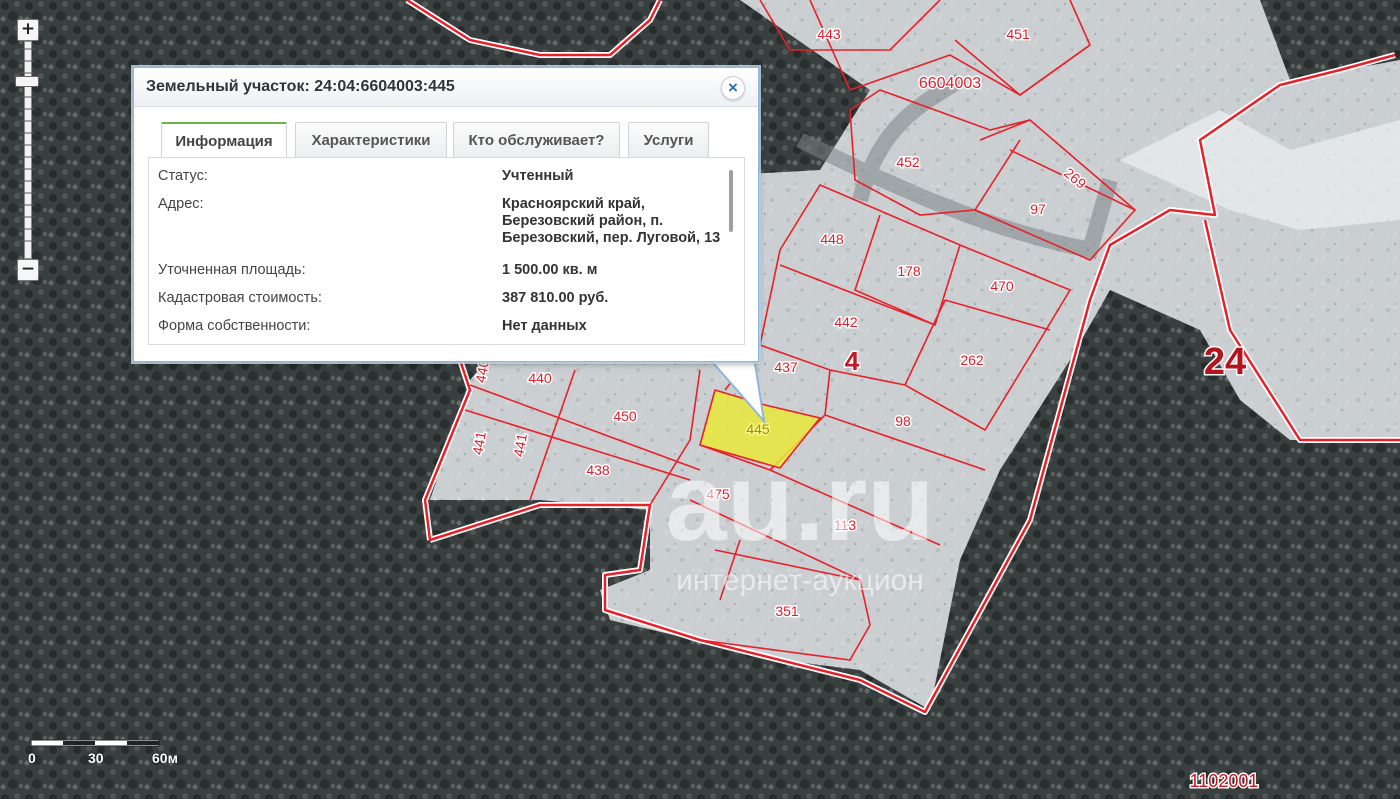 The image size is (1400, 799). I want to click on info-key: Уточненная площадь:, so click(232, 270).